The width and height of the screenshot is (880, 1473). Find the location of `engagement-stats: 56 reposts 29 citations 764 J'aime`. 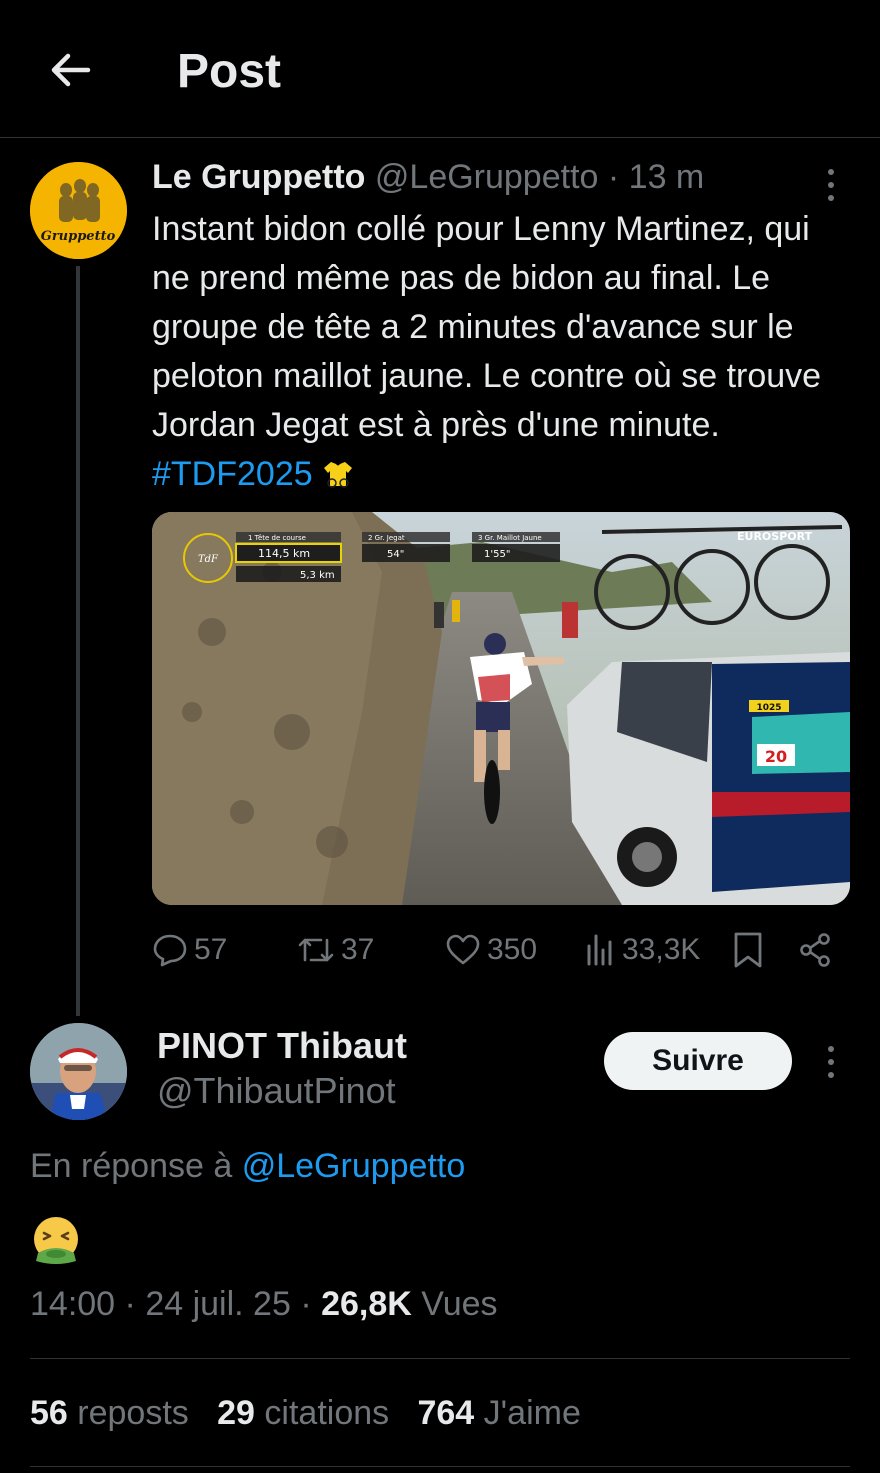

engagement-stats: 56 reposts 29 citations 764 J'aime is located at coordinates (305, 1413).